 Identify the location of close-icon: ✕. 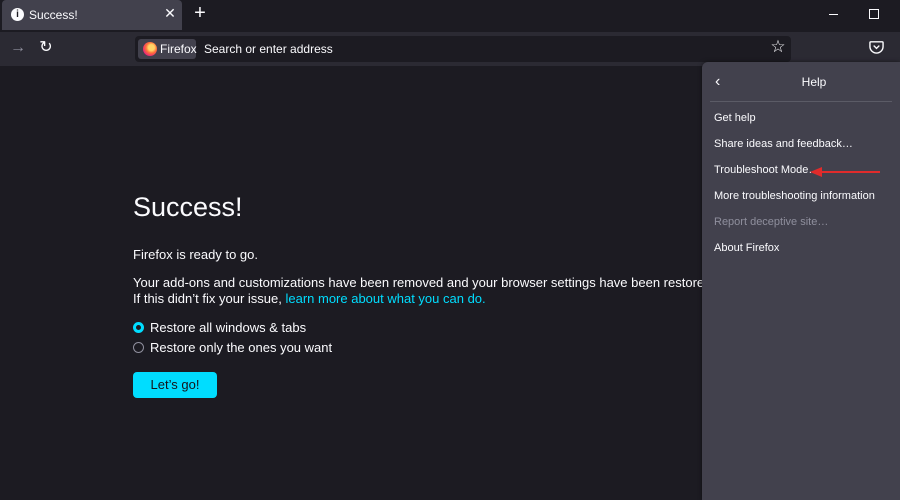
(170, 13).